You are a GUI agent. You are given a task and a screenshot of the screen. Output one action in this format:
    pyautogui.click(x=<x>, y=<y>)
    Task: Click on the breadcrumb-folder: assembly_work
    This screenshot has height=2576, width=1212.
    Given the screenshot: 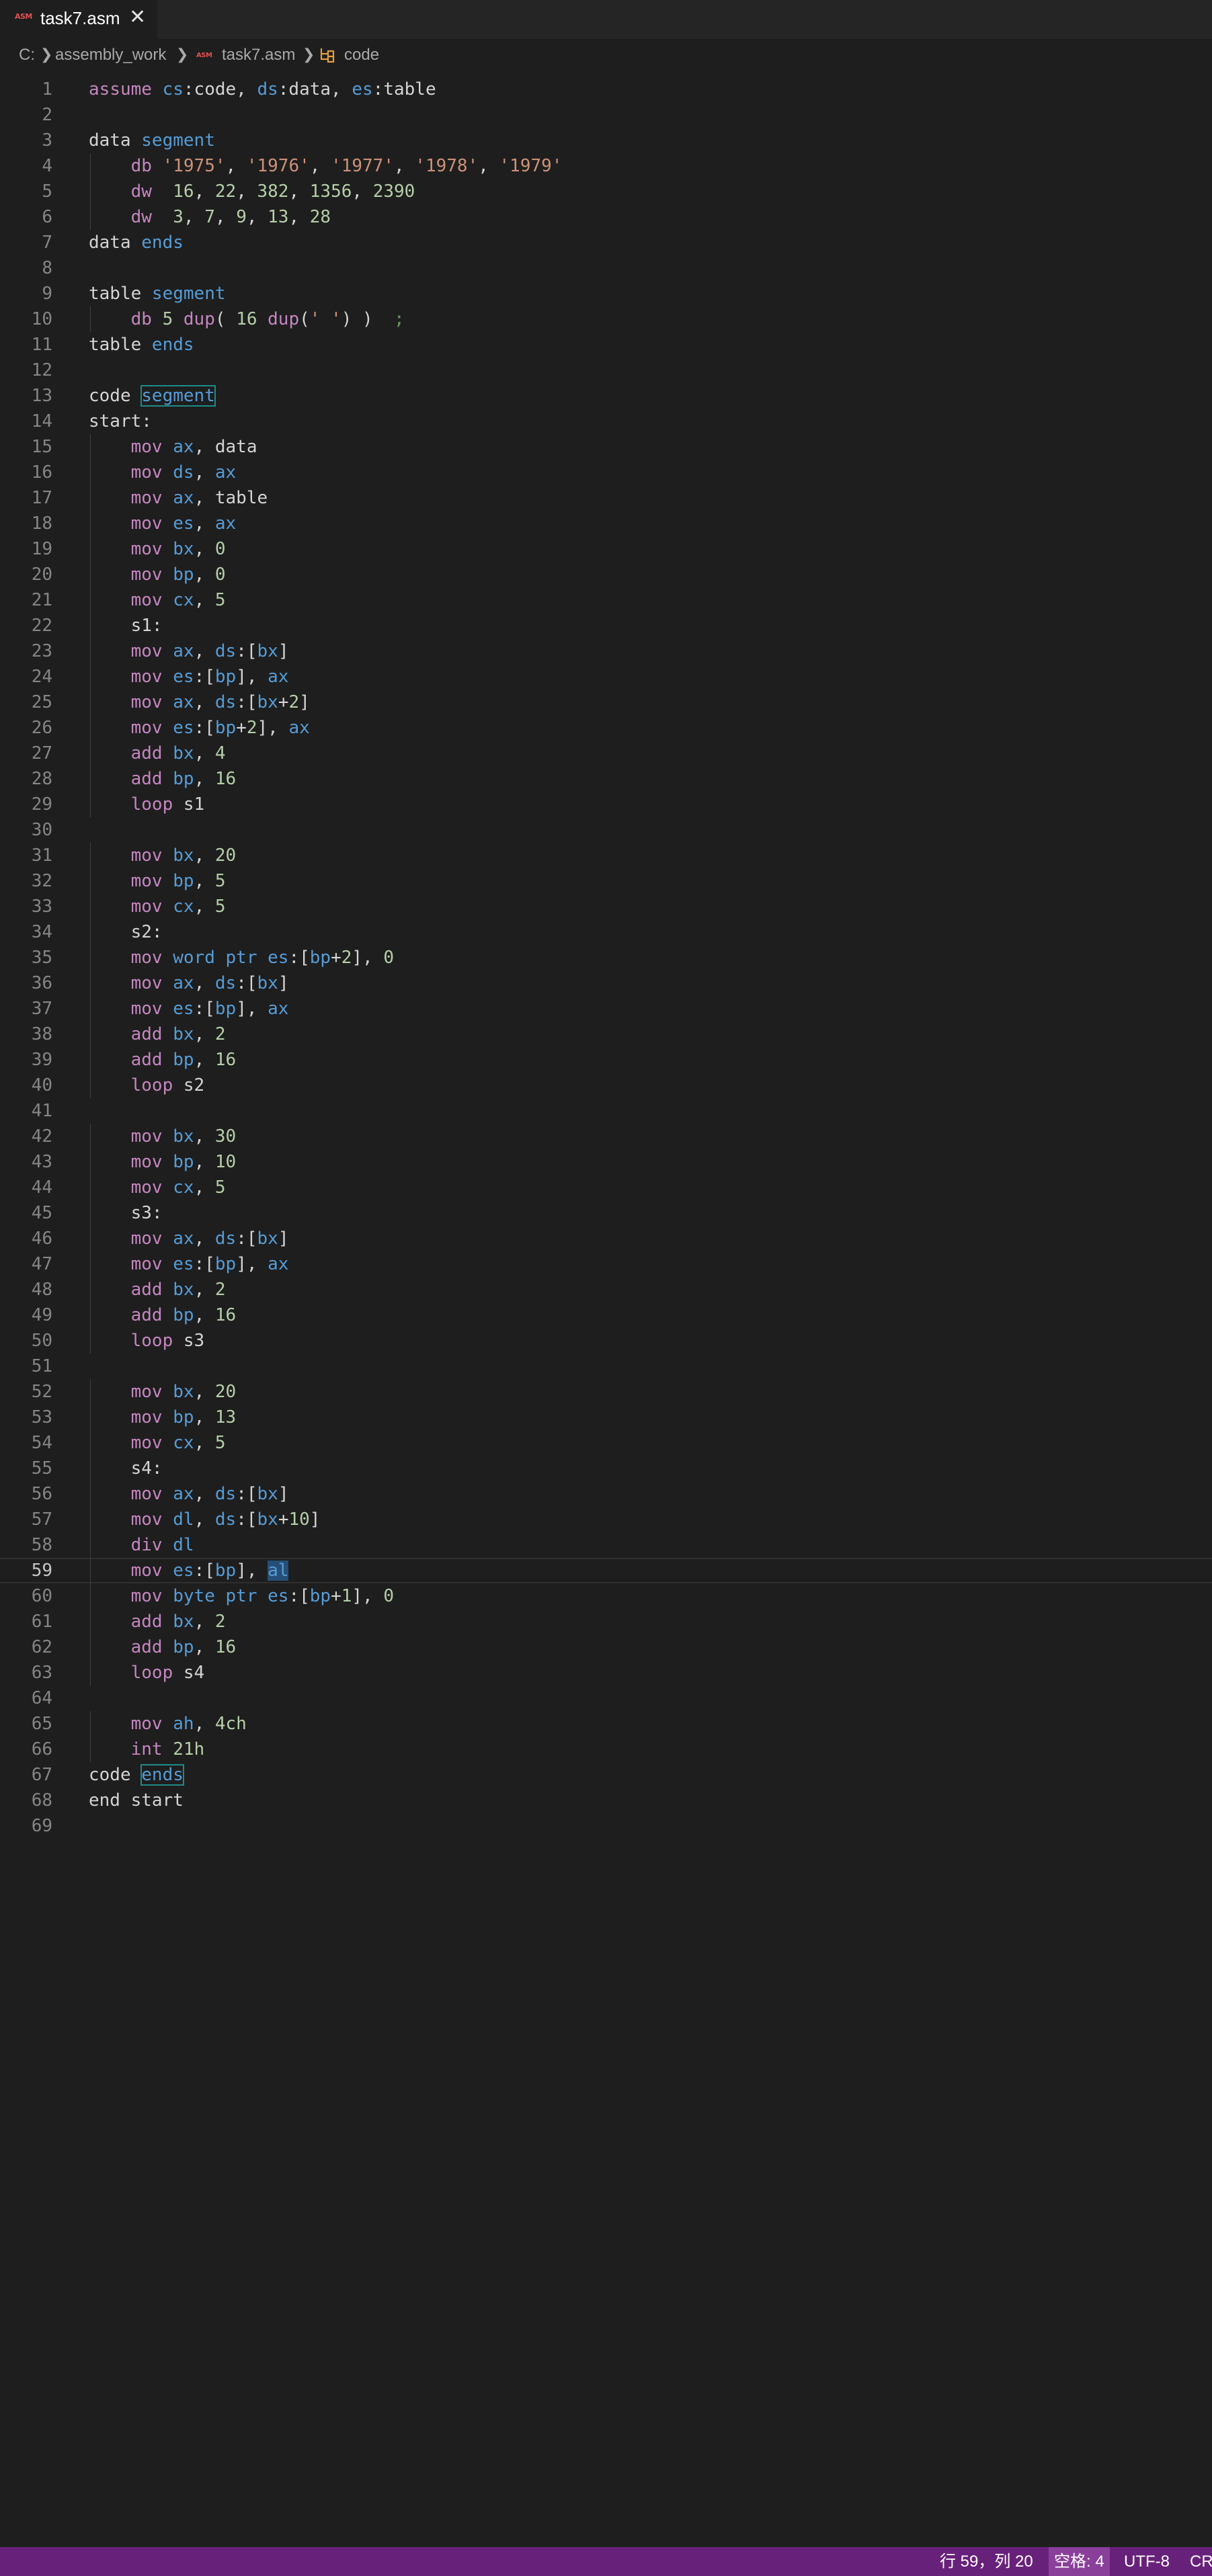 What is the action you would take?
    pyautogui.click(x=110, y=55)
    